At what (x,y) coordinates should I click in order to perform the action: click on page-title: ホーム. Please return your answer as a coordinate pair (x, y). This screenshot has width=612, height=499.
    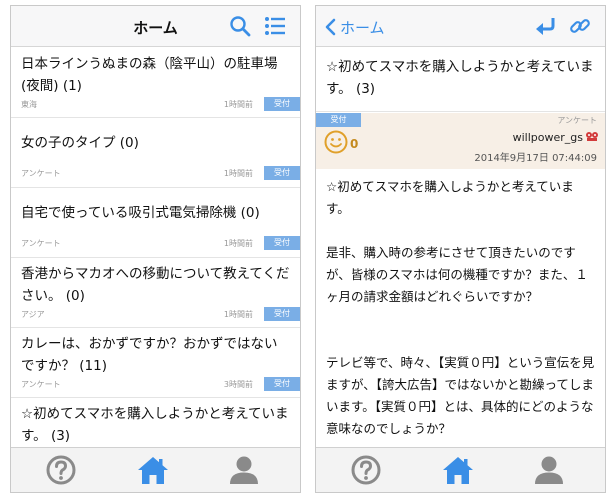
    Looking at the image, I should click on (155, 28).